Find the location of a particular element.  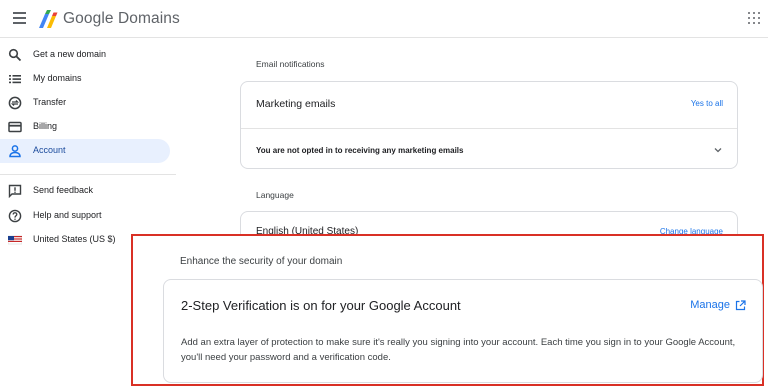

credit-card-icon is located at coordinates (15, 127).